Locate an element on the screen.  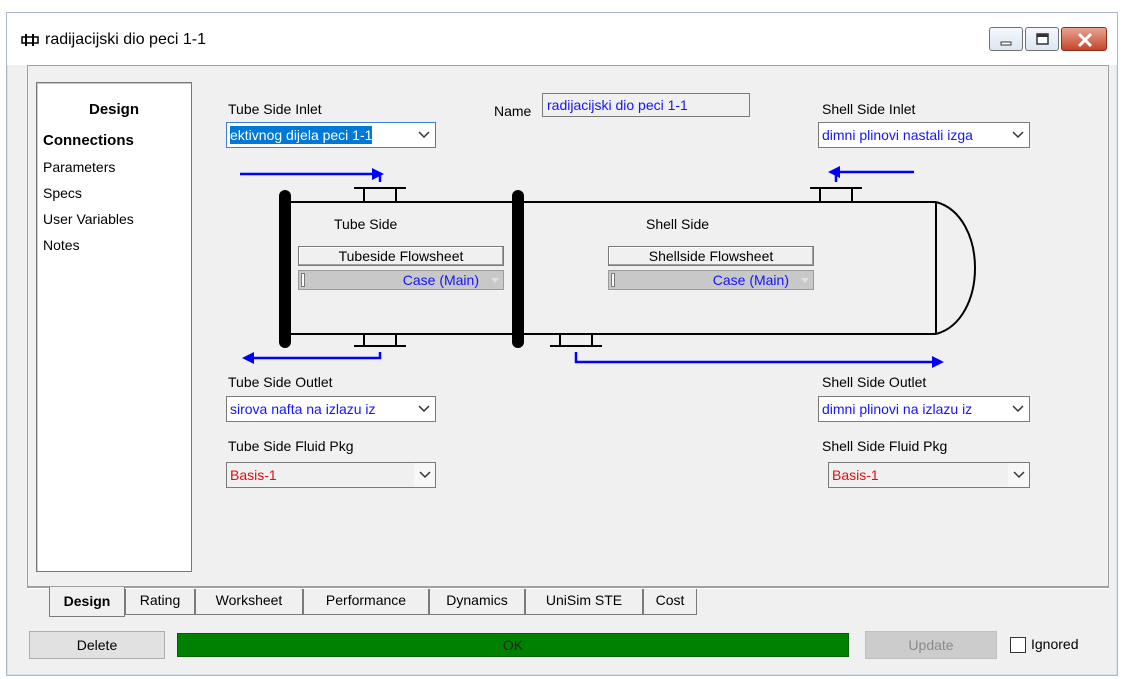
close-button is located at coordinates (1084, 39).